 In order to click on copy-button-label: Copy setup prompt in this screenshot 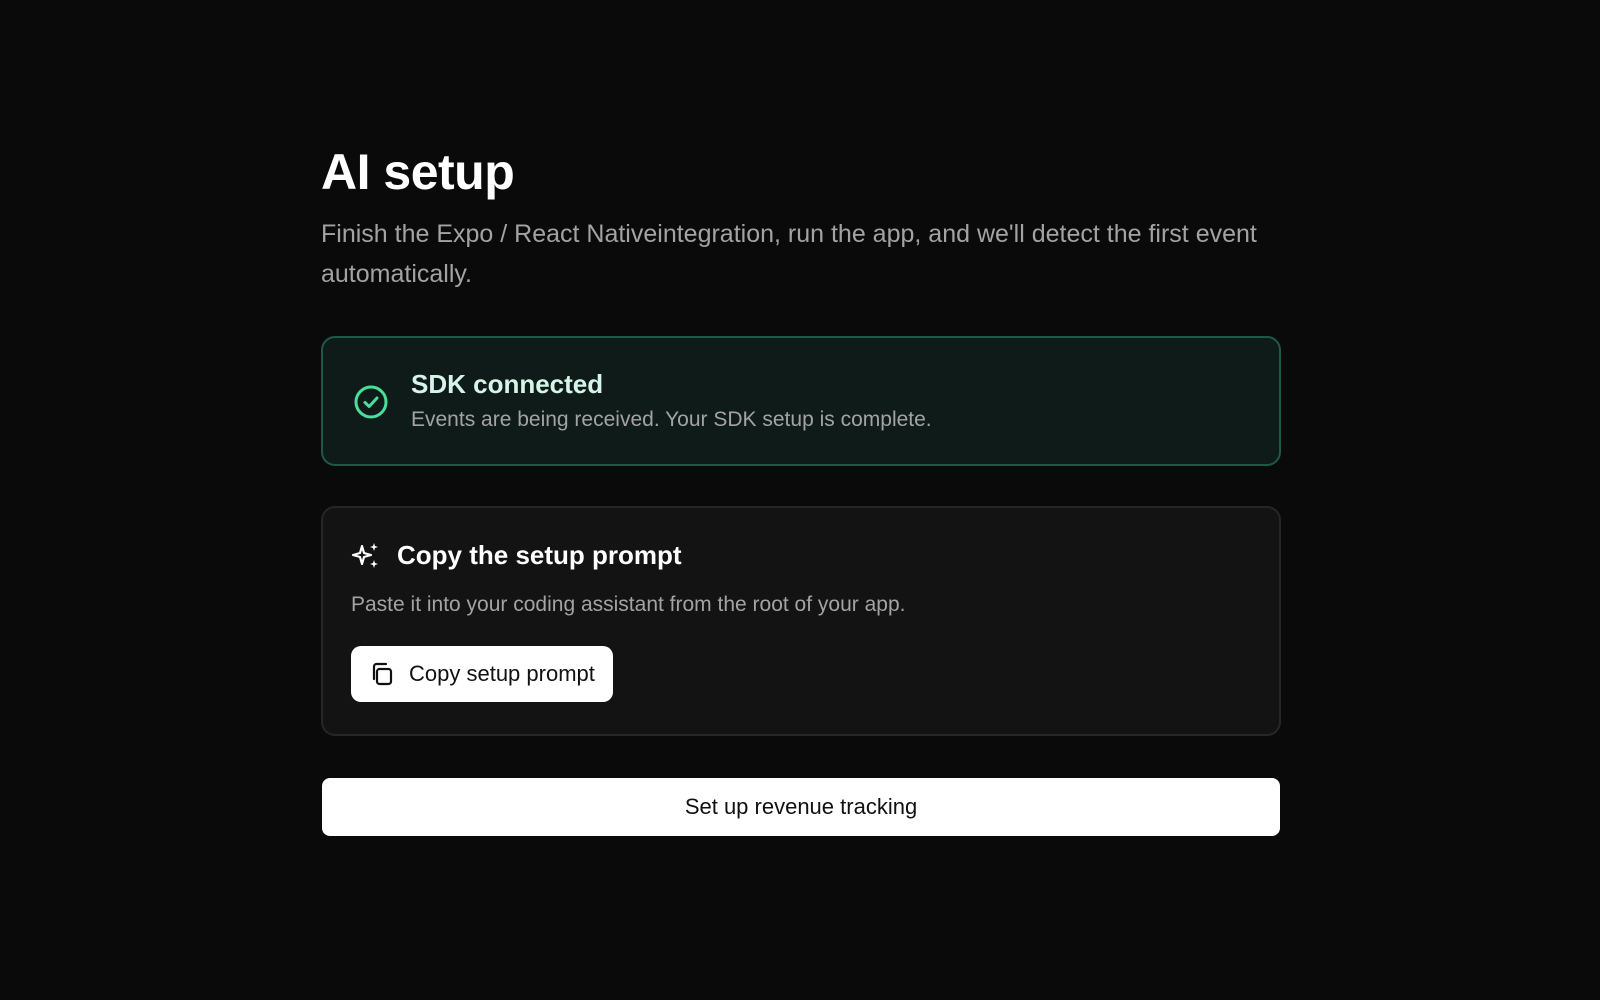, I will do `click(502, 673)`.